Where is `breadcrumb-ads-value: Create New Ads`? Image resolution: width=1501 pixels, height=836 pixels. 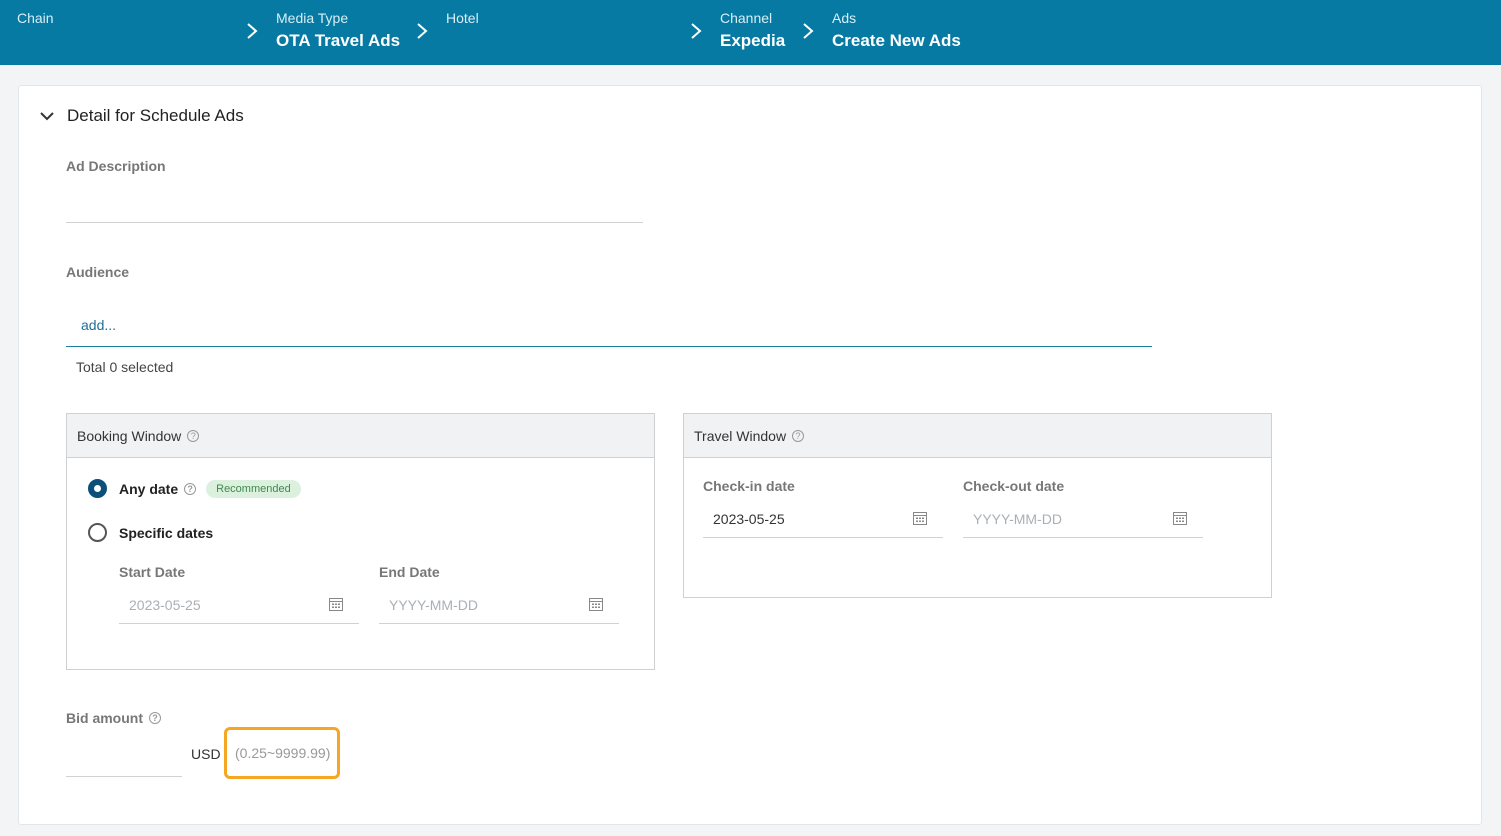 breadcrumb-ads-value: Create New Ads is located at coordinates (896, 40).